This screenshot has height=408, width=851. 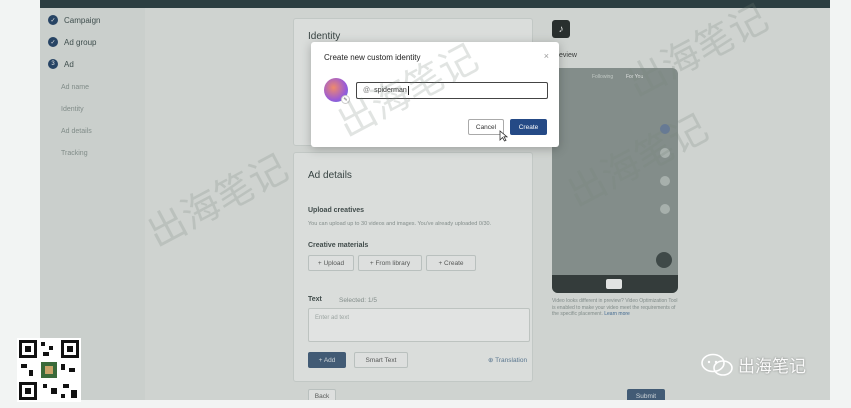 What do you see at coordinates (390, 90) in the screenshot?
I see `identity-name-value: spiderman` at bounding box center [390, 90].